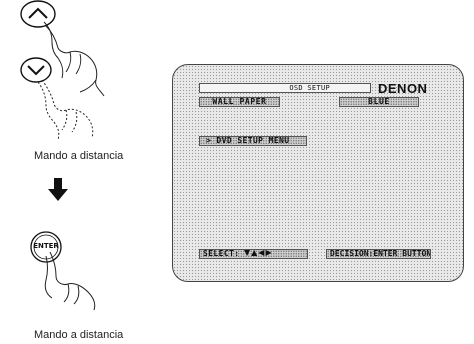  Describe the element at coordinates (79, 156) in the screenshot. I see `remote-caption-top: Mando a distancia` at that location.